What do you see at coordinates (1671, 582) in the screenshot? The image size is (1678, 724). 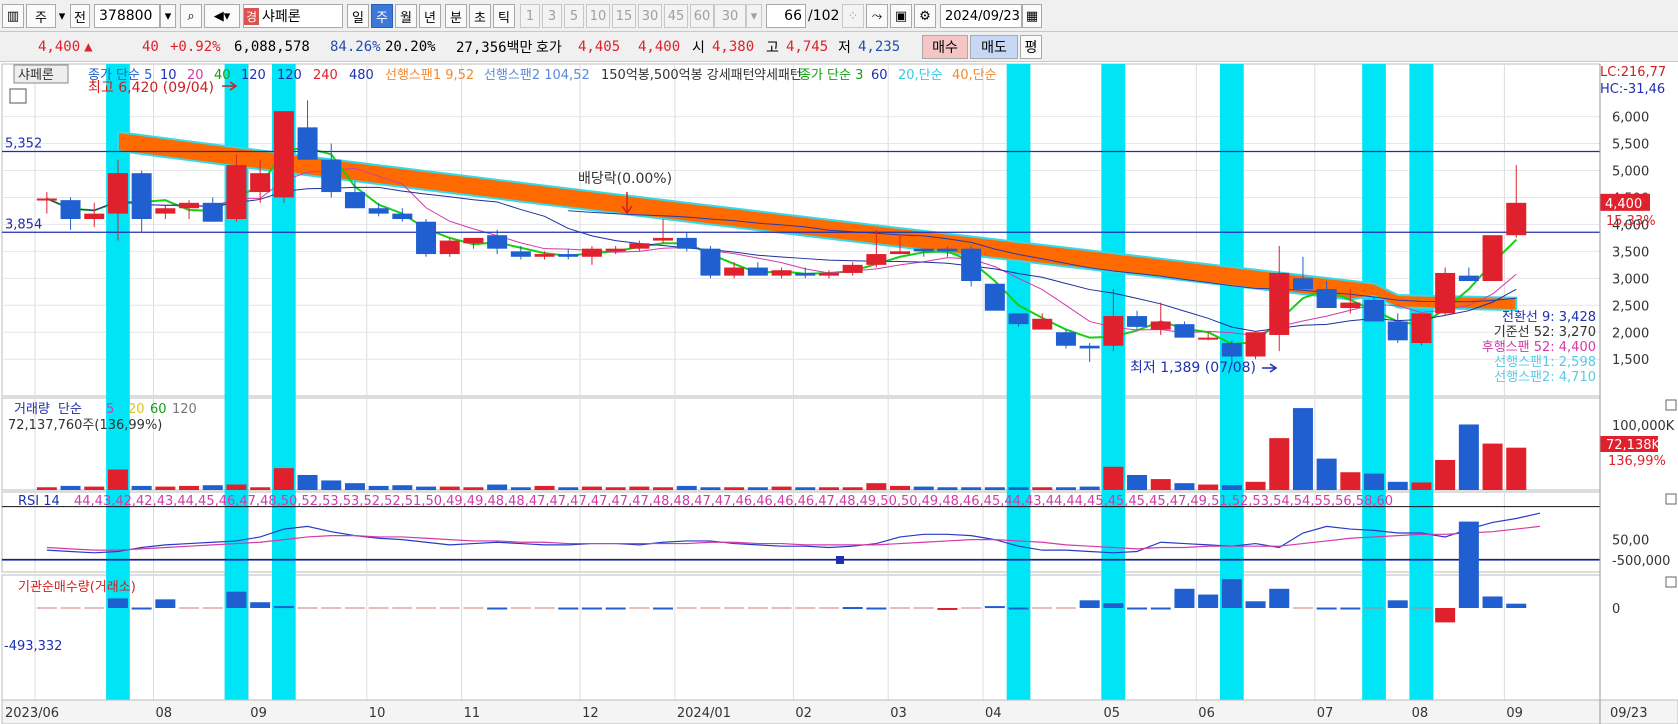 I see `panel-toggle-icon` at bounding box center [1671, 582].